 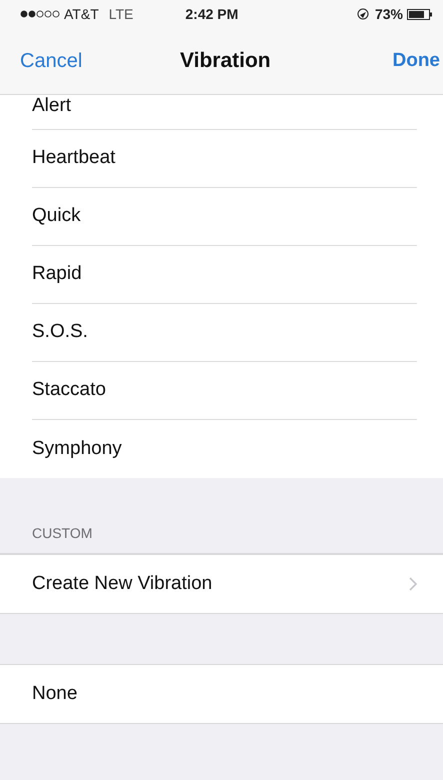 What do you see at coordinates (221, 694) in the screenshot?
I see `list-row: None` at bounding box center [221, 694].